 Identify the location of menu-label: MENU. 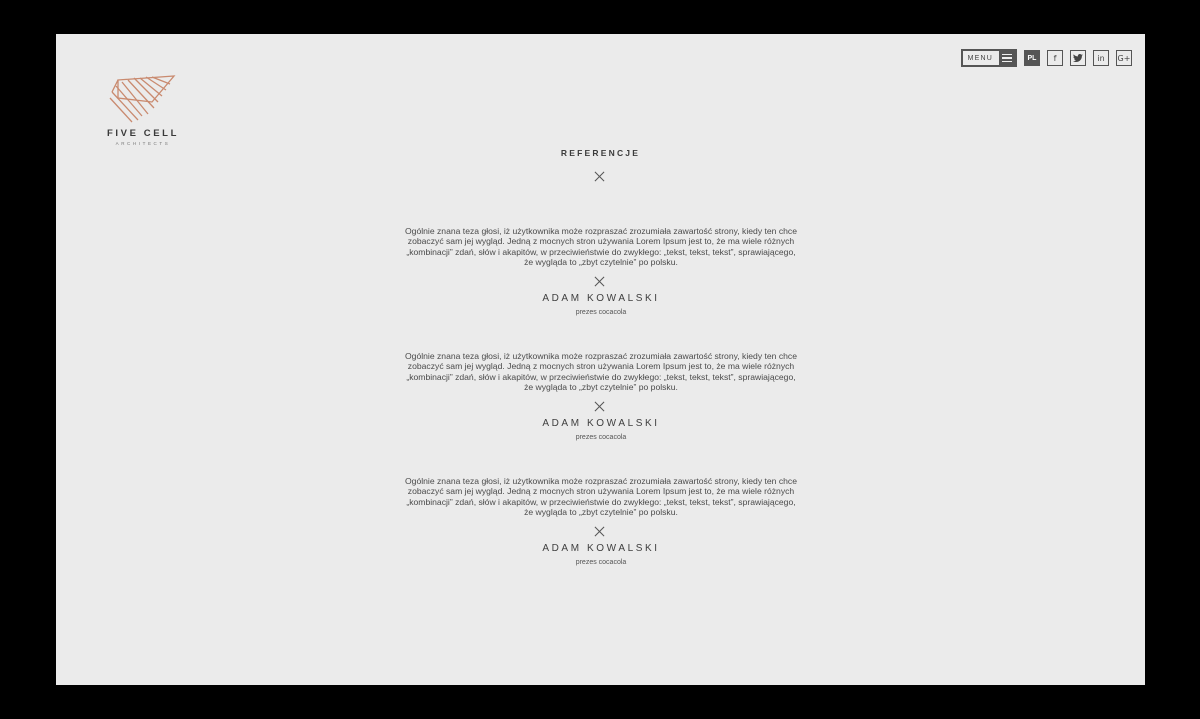
(980, 58).